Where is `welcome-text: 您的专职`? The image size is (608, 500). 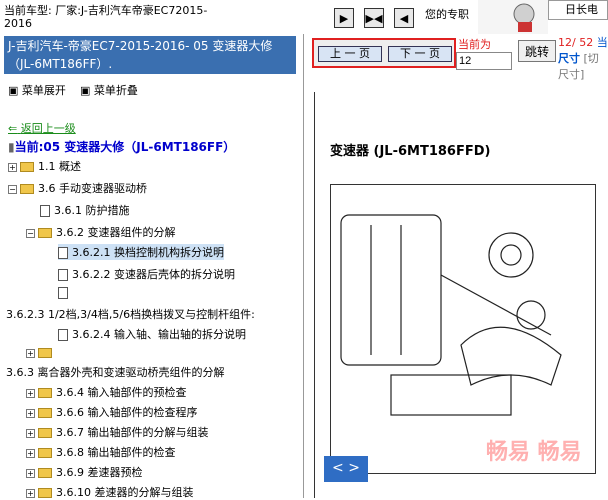 welcome-text: 您的专职 is located at coordinates (447, 14).